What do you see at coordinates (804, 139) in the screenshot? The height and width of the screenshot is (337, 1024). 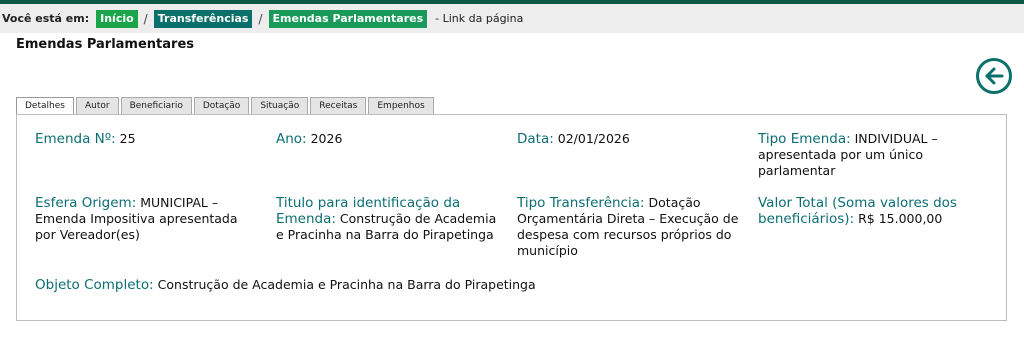 I see `field-label: Tipo Emenda:` at bounding box center [804, 139].